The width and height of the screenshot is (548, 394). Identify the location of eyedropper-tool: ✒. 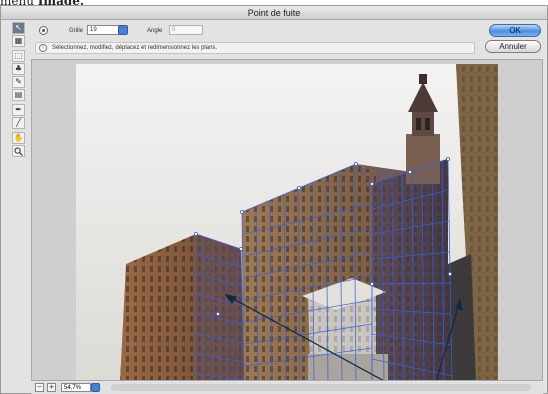
(18, 110).